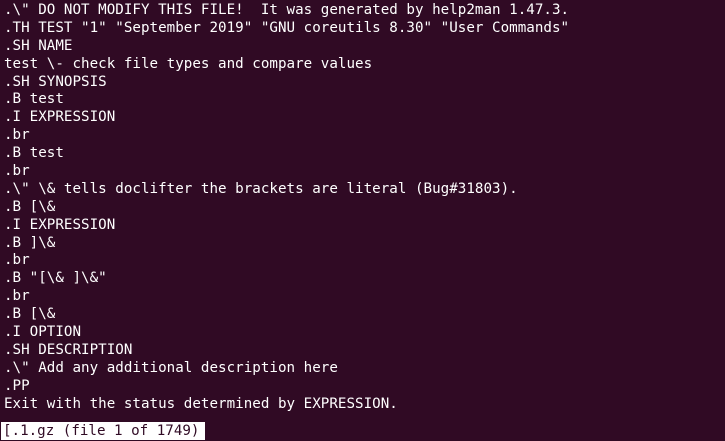  I want to click on terminal-line: .\" Add any additional description here, so click(171, 367).